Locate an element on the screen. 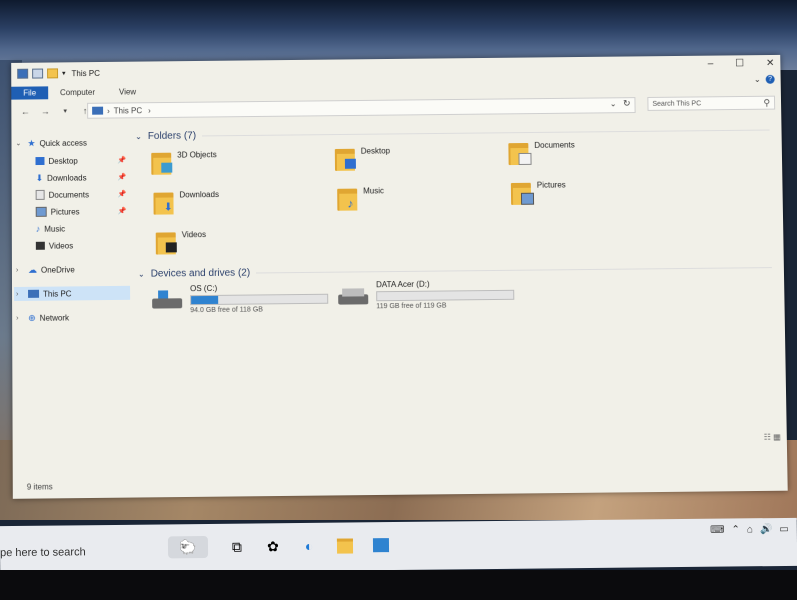 The image size is (797, 600). sidebar-item-onedrive: › ☁ OneDrive is located at coordinates (45, 269).